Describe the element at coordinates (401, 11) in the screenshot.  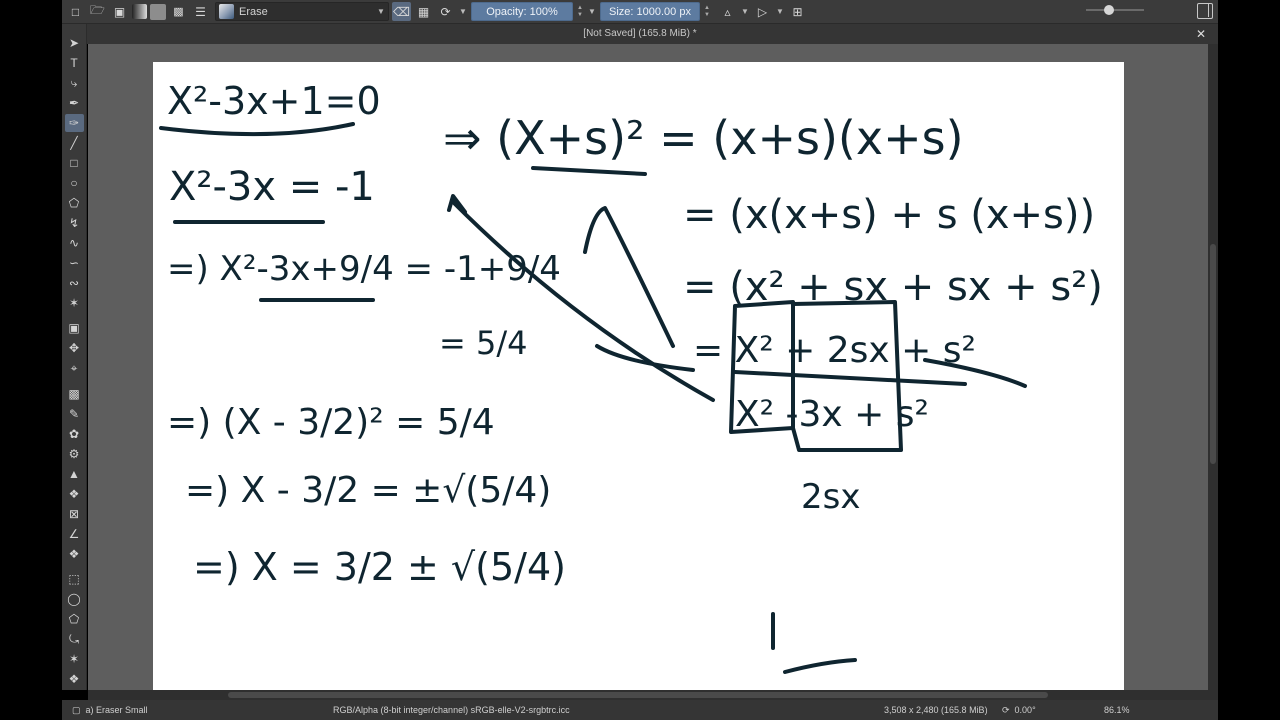
I see `eraser-mode-icon: ⌫` at that location.